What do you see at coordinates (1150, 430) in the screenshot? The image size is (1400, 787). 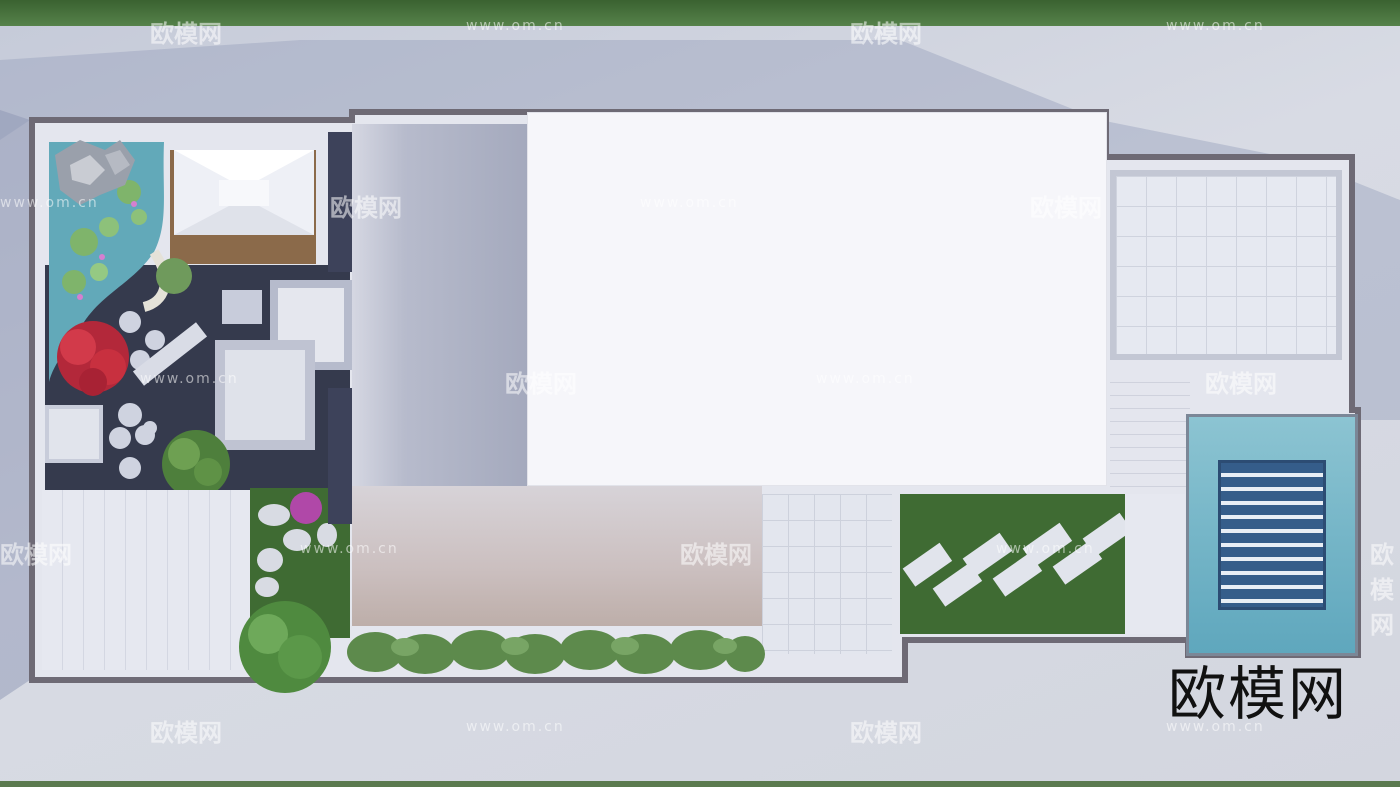 I see `right-terrace-steps` at bounding box center [1150, 430].